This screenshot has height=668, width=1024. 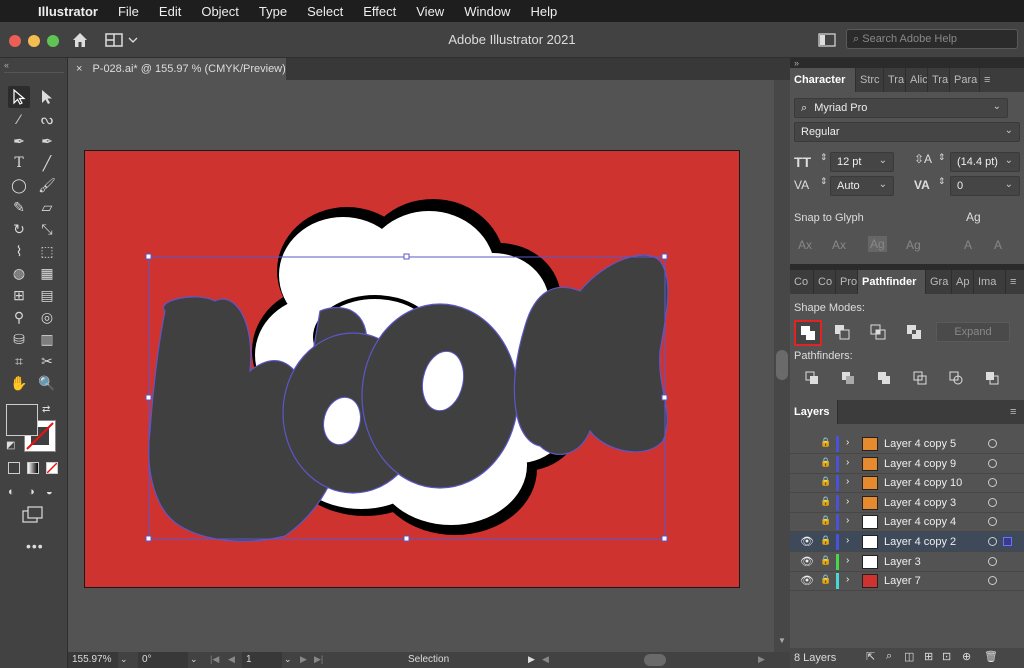 What do you see at coordinates (163, 660) in the screenshot?
I see `rotation-field: 0°` at bounding box center [163, 660].